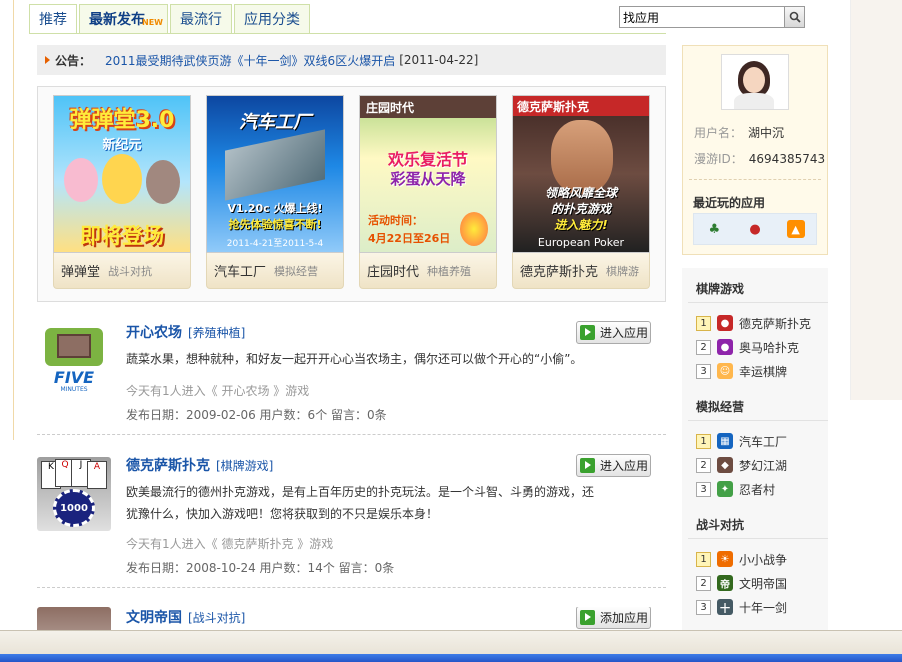  What do you see at coordinates (876, 200) in the screenshot?
I see `right-page-margin` at bounding box center [876, 200].